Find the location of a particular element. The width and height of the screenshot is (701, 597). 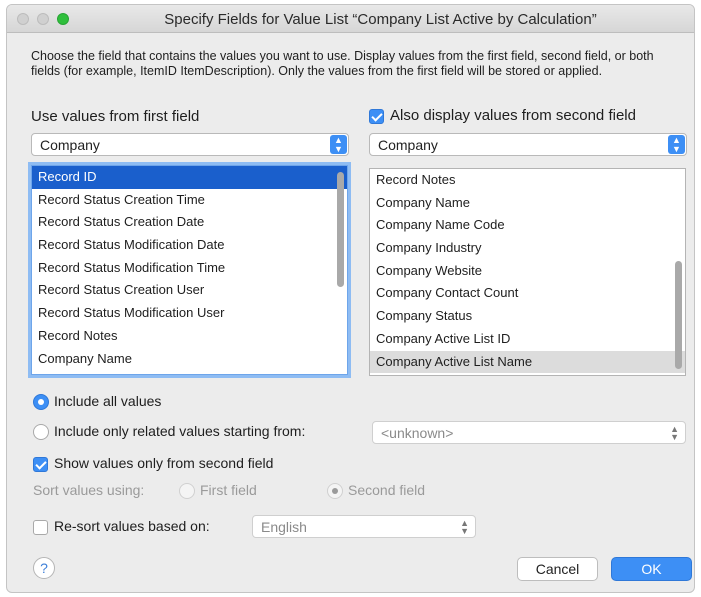

first-field-scrollbar is located at coordinates (340, 270).